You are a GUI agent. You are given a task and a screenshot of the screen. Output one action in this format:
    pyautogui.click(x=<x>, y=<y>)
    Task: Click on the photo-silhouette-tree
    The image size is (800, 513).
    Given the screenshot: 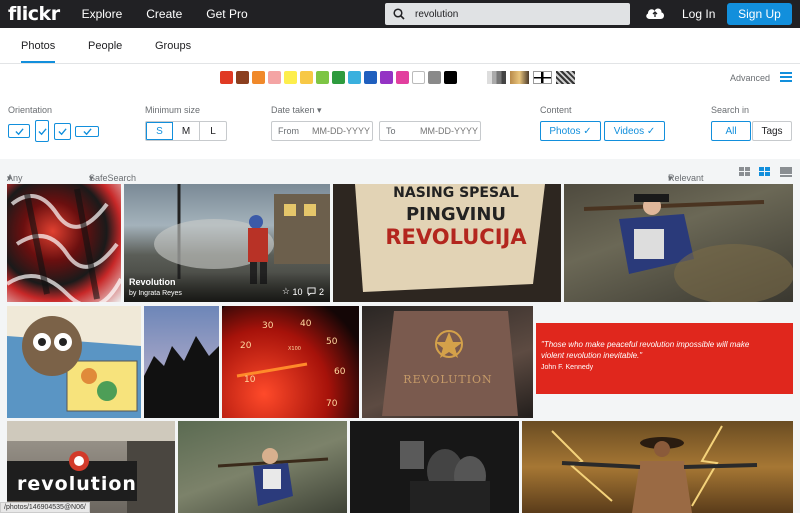 What is the action you would take?
    pyautogui.click(x=181, y=362)
    